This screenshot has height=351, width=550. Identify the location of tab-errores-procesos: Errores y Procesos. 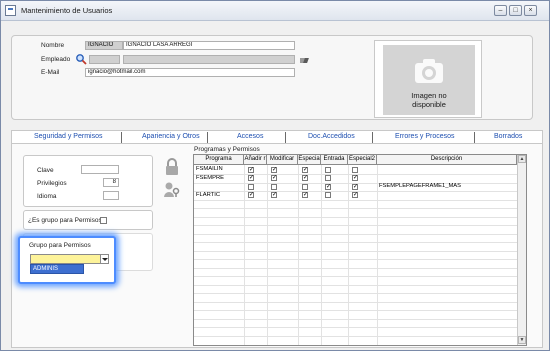
(425, 136).